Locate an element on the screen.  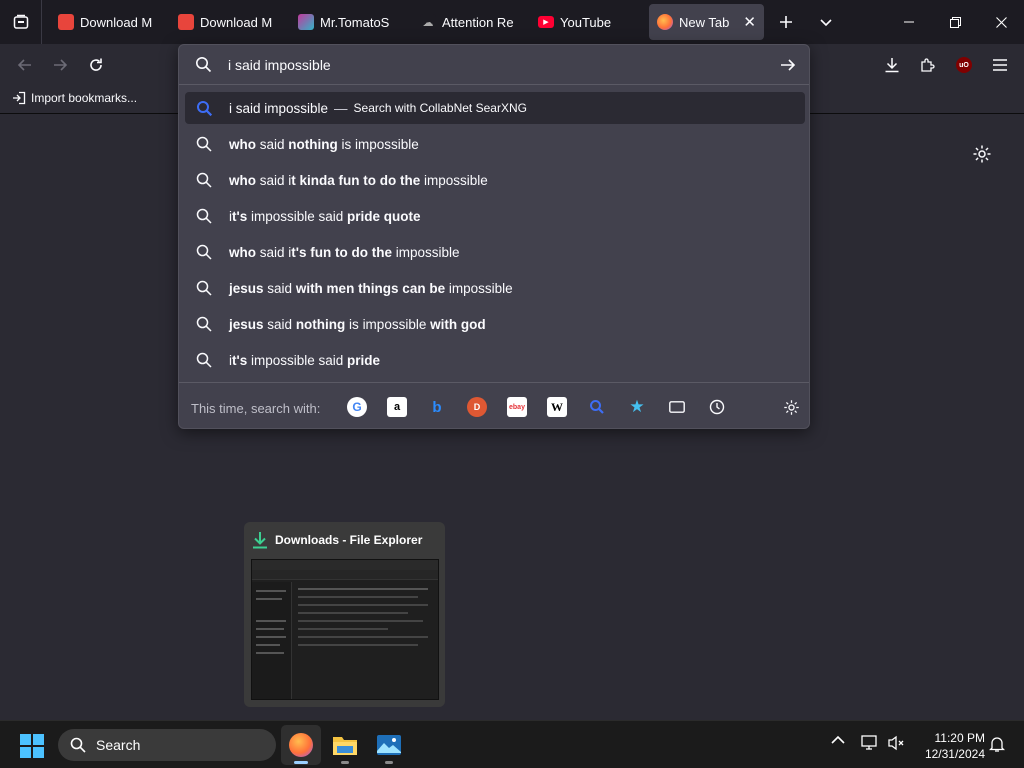
ublock-button: uO is located at coordinates (964, 65).